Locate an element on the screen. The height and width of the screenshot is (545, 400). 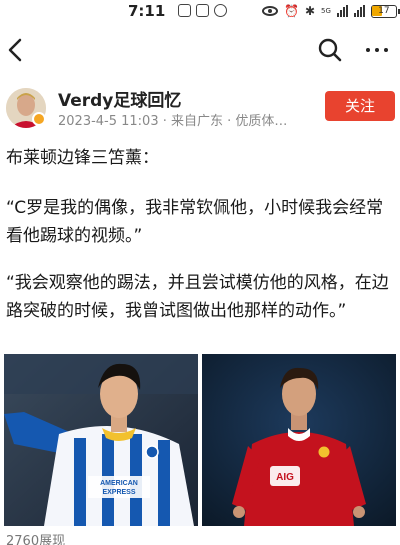
status-bar: 7:11 ⏰ ✱ 5G 17 is located at coordinates (200, 12).